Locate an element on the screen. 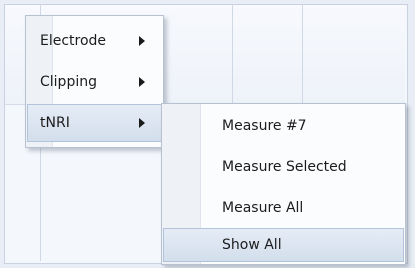 The height and width of the screenshot is (268, 415). menu-item-label: Measure #7 is located at coordinates (264, 126).